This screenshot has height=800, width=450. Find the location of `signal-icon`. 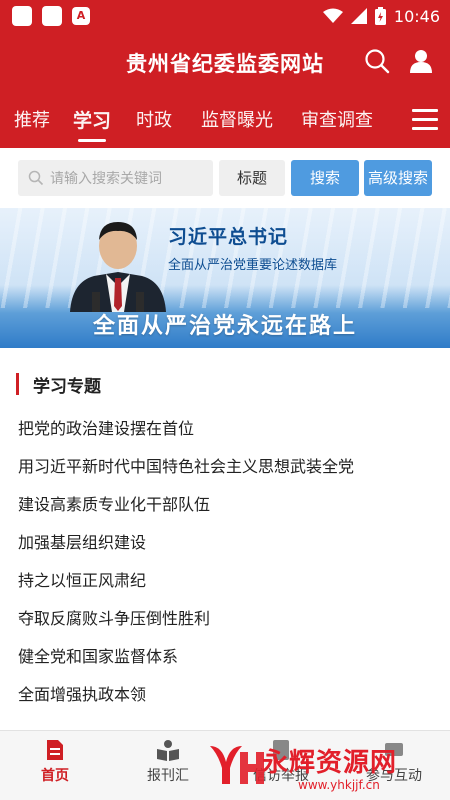

signal-icon is located at coordinates (358, 16).